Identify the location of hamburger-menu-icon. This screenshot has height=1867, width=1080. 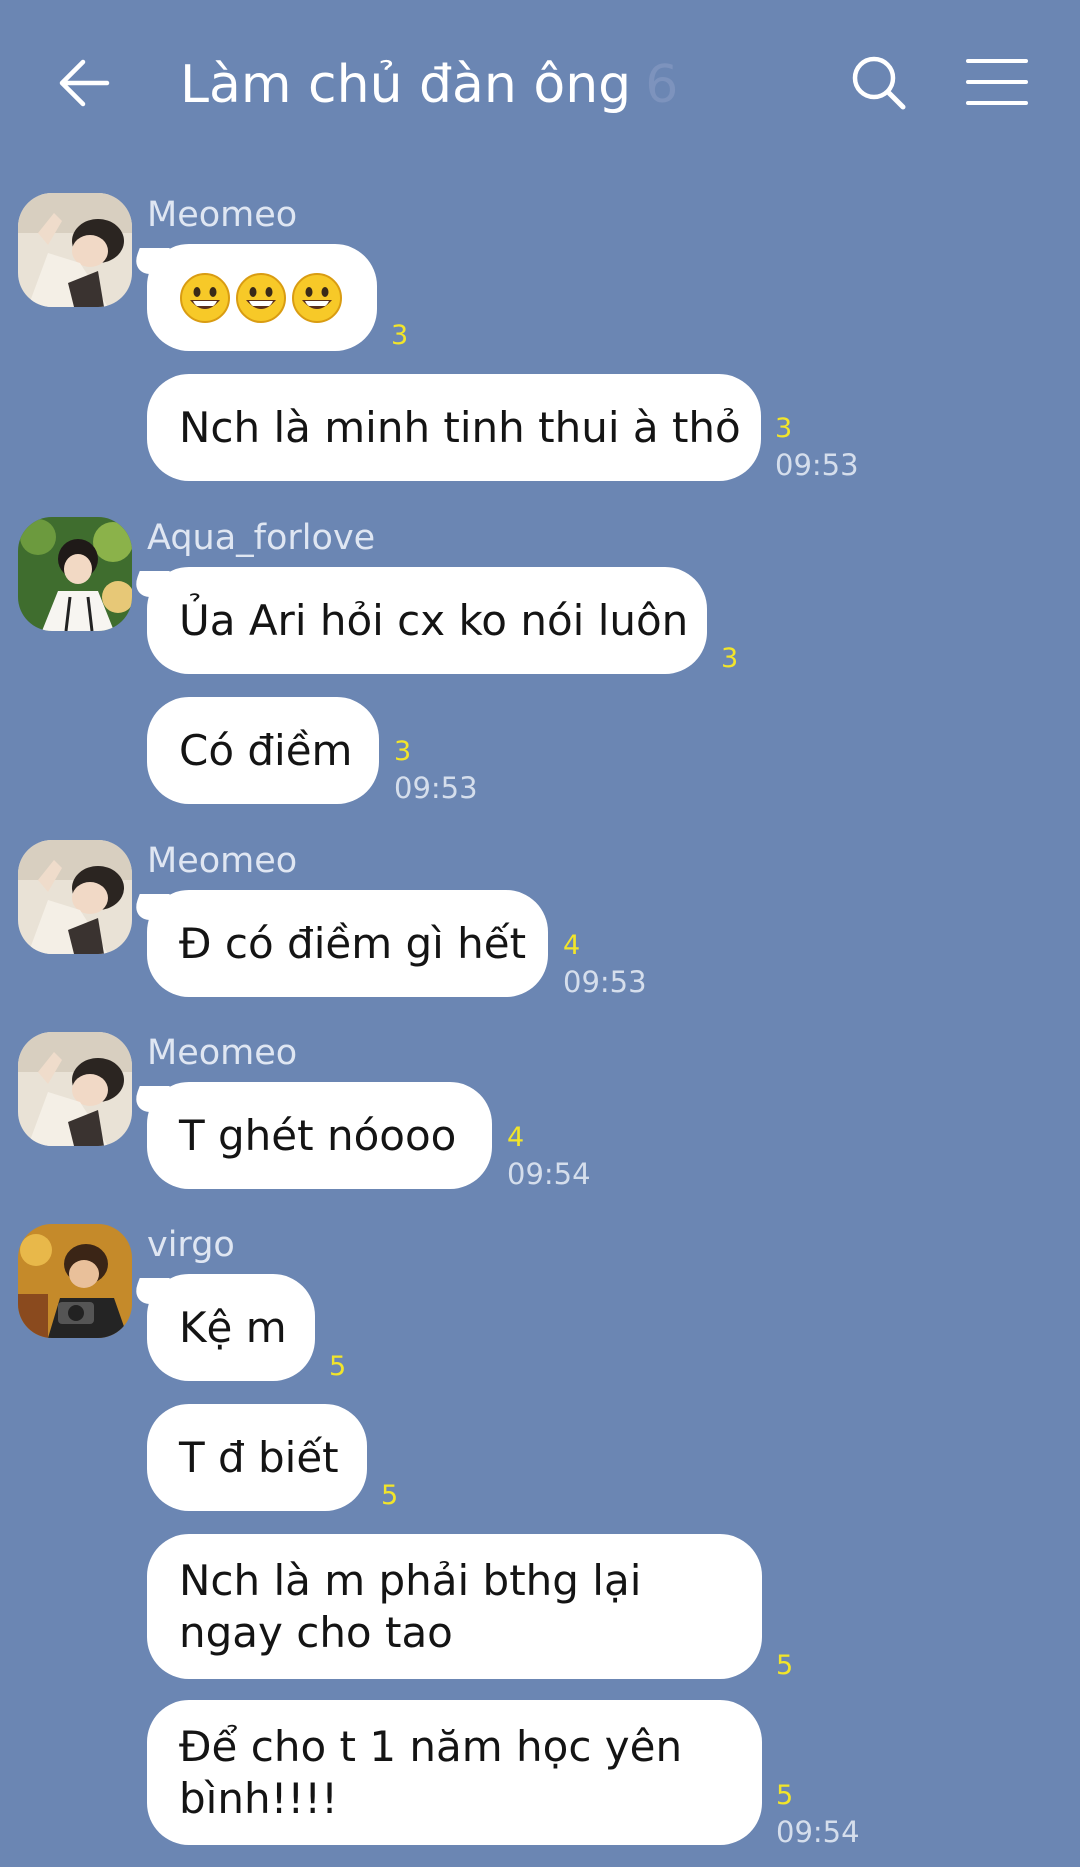
(997, 82).